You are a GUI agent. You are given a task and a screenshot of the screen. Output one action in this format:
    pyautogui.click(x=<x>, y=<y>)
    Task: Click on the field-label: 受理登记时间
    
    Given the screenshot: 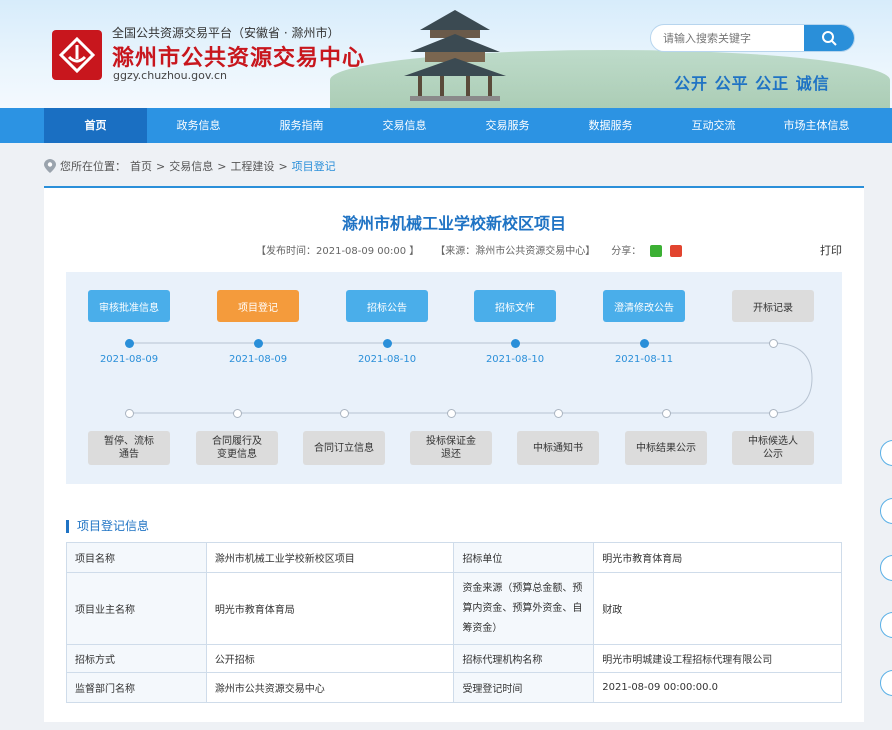 What is the action you would take?
    pyautogui.click(x=524, y=687)
    